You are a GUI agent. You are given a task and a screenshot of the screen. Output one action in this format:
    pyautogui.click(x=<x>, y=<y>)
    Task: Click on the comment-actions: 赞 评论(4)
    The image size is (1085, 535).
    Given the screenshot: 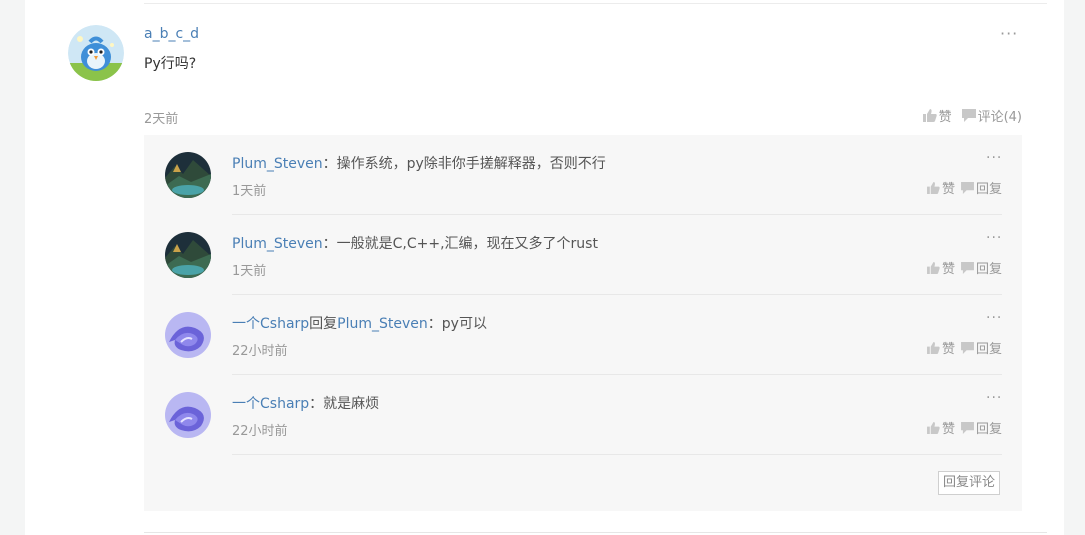 What is the action you would take?
    pyautogui.click(x=972, y=115)
    